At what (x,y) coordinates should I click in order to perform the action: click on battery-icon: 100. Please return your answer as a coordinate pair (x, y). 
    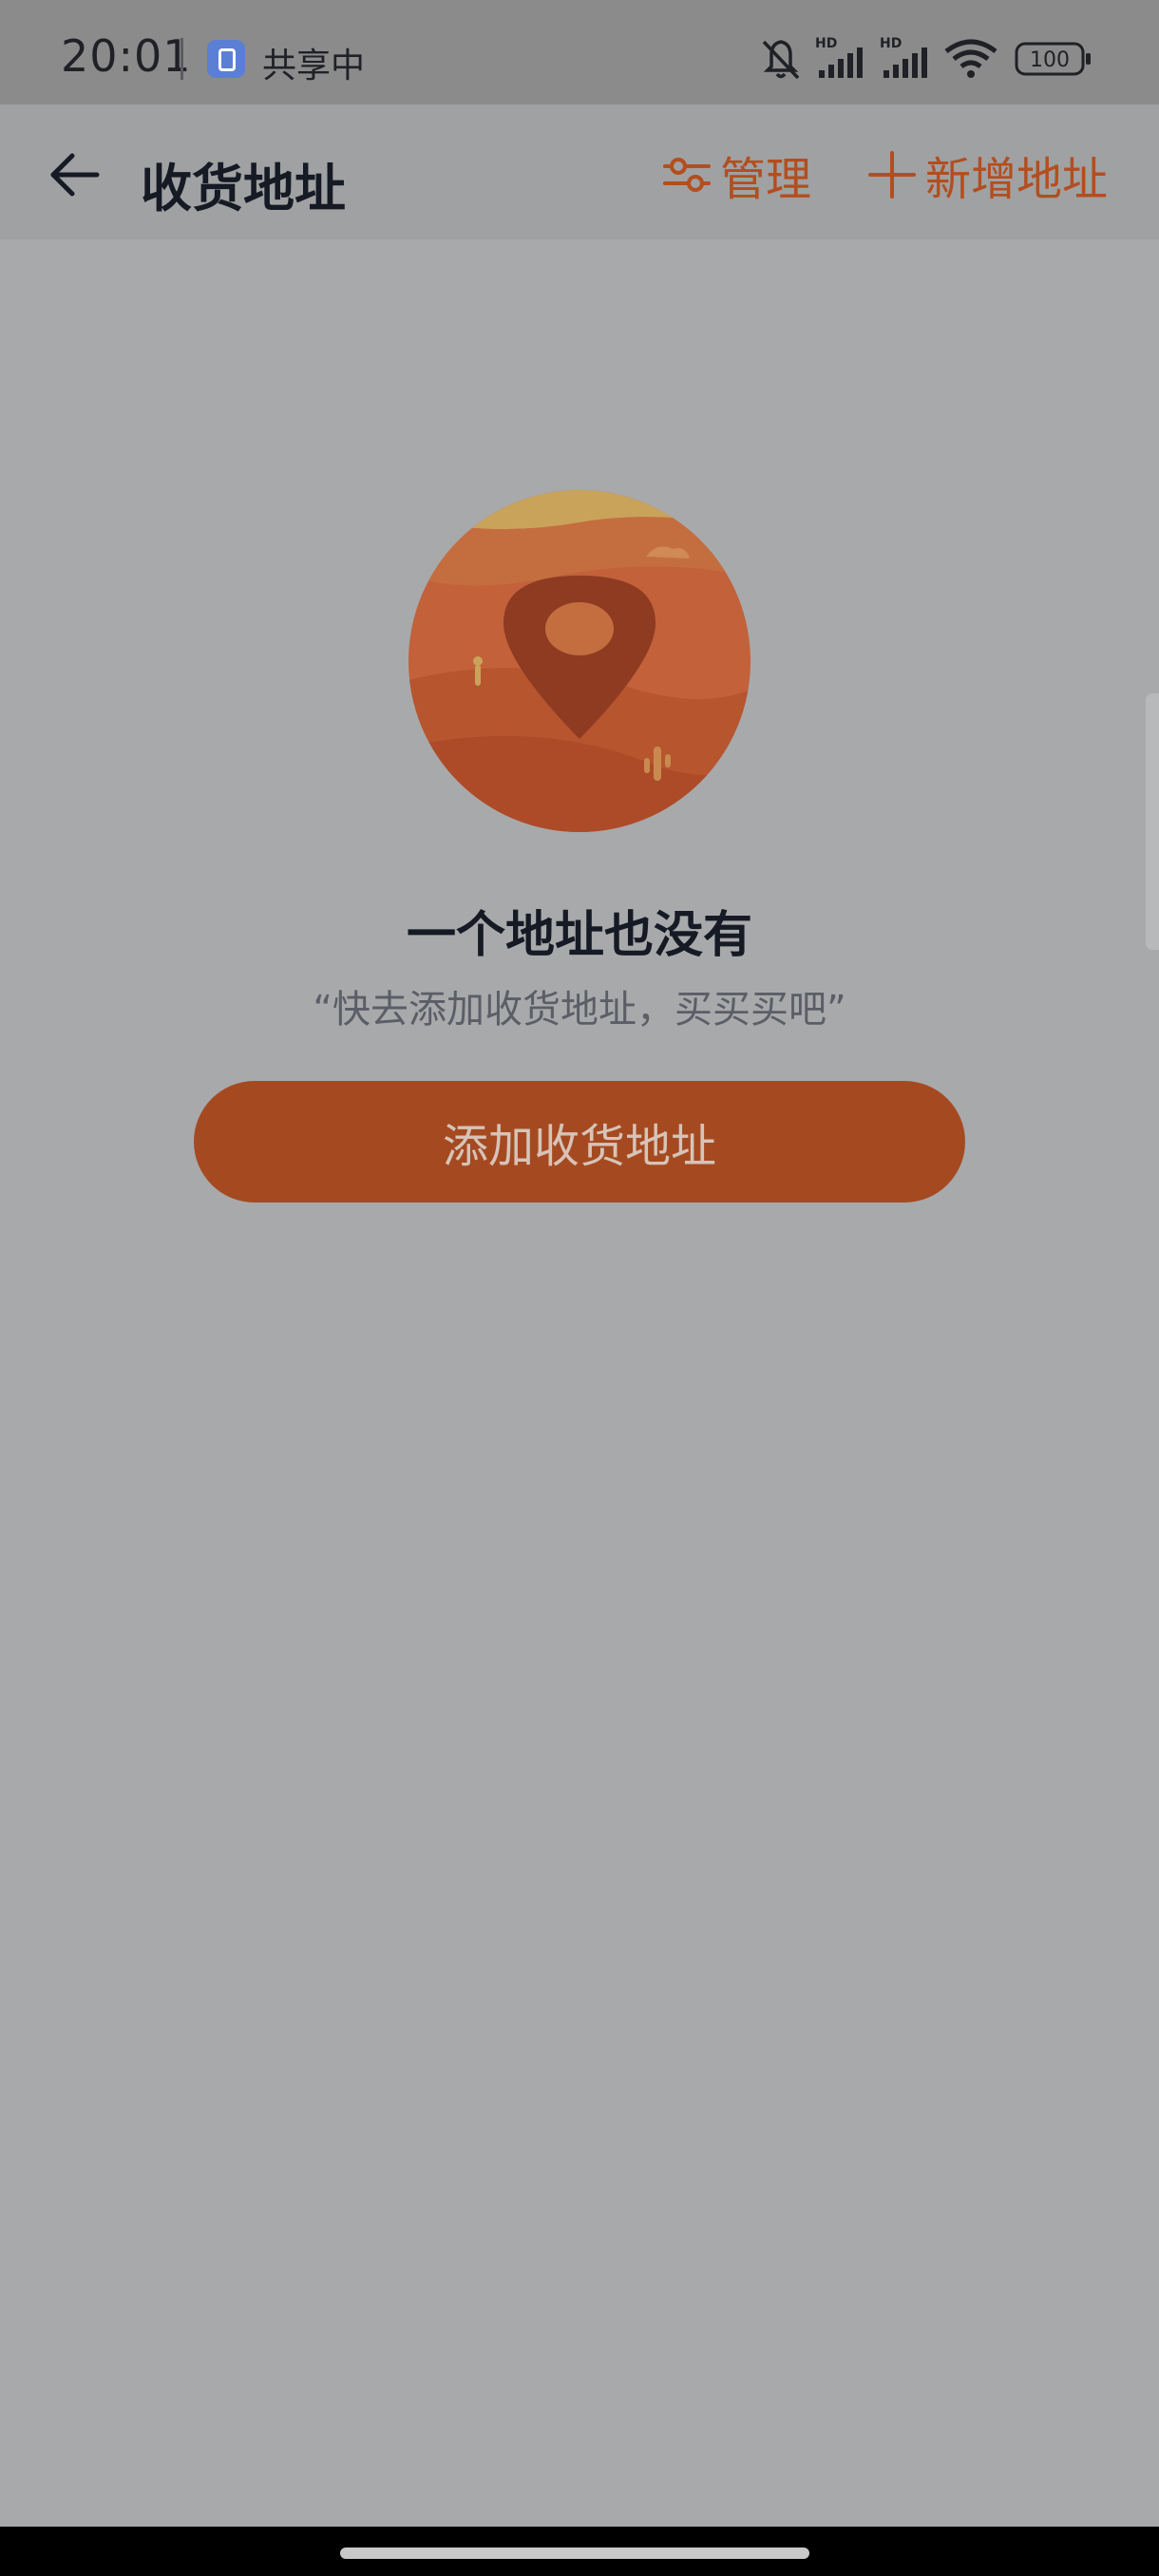
    Looking at the image, I should click on (1053, 59).